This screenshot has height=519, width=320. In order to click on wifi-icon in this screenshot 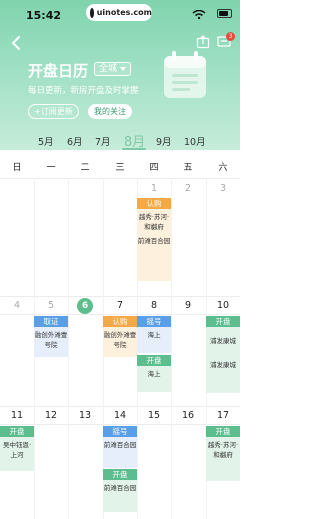, I will do `click(199, 14)`.